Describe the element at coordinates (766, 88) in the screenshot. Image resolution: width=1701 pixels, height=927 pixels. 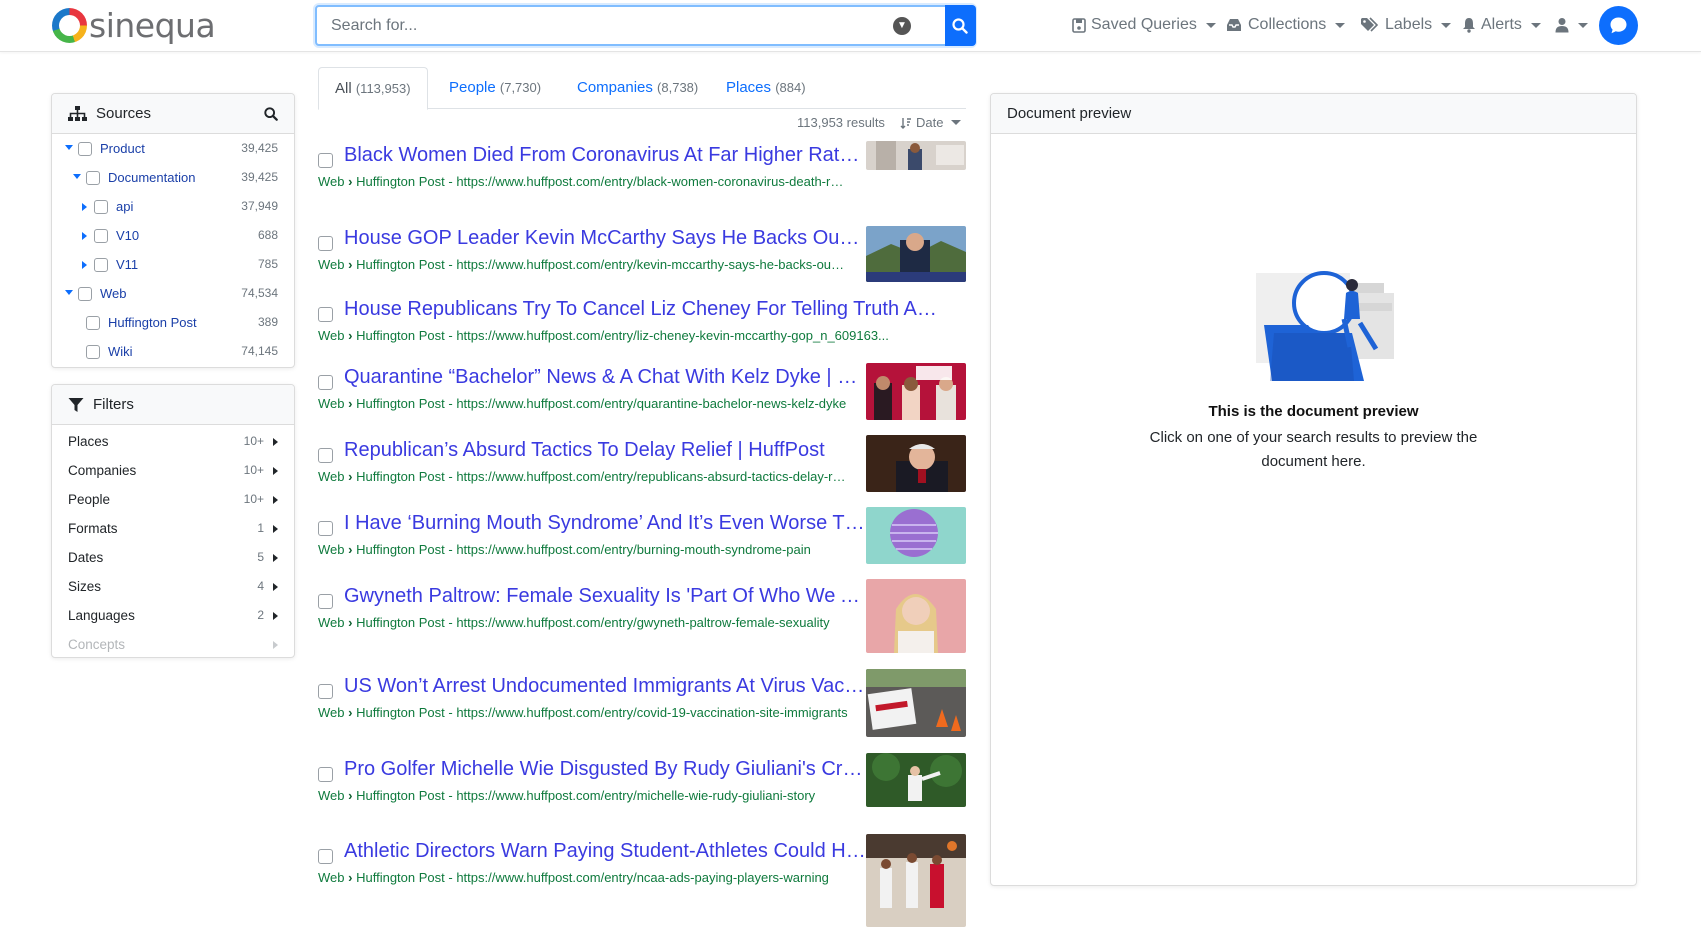
I see `tab-places: Places (884)` at that location.